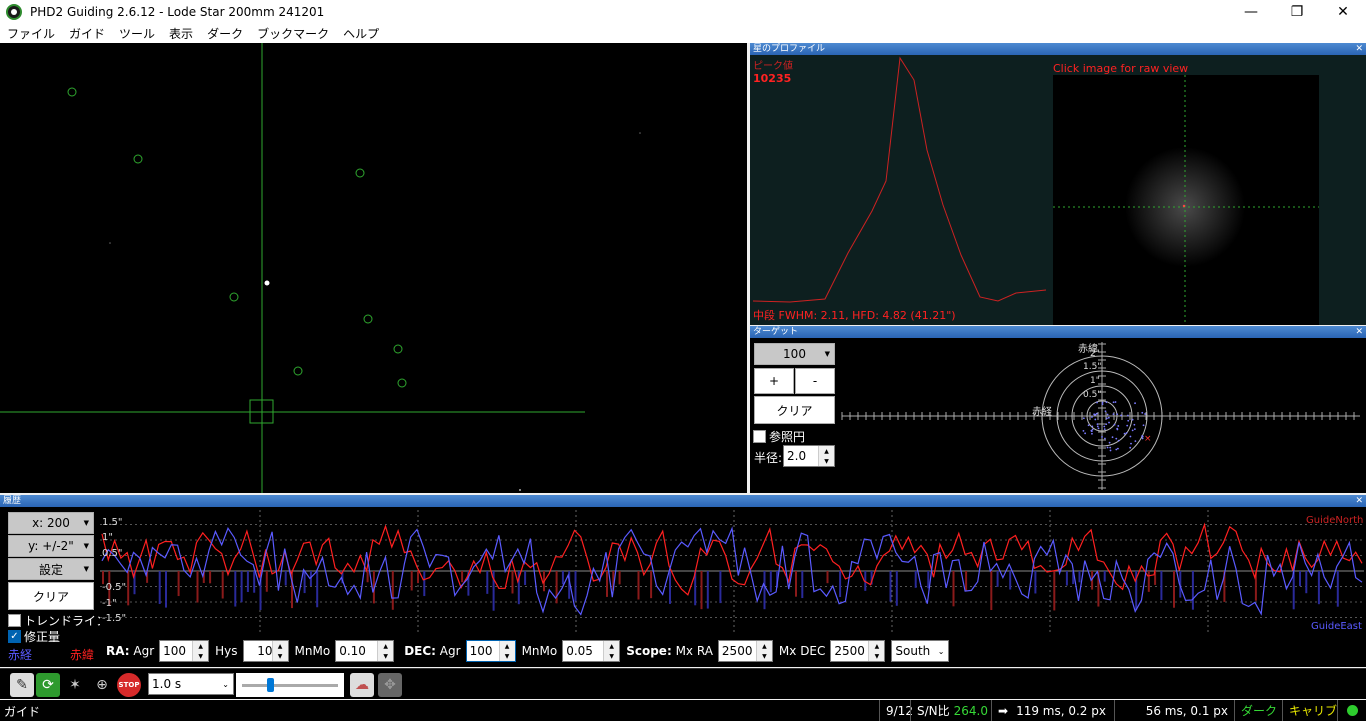 The image size is (1366, 721). Describe the element at coordinates (1359, 501) in the screenshot. I see `history-pane-close-icon: ✕` at that location.